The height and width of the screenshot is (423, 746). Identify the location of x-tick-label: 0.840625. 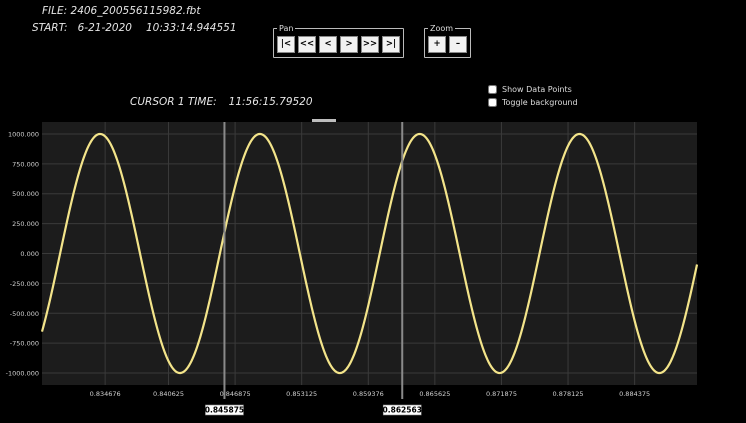
(168, 394).